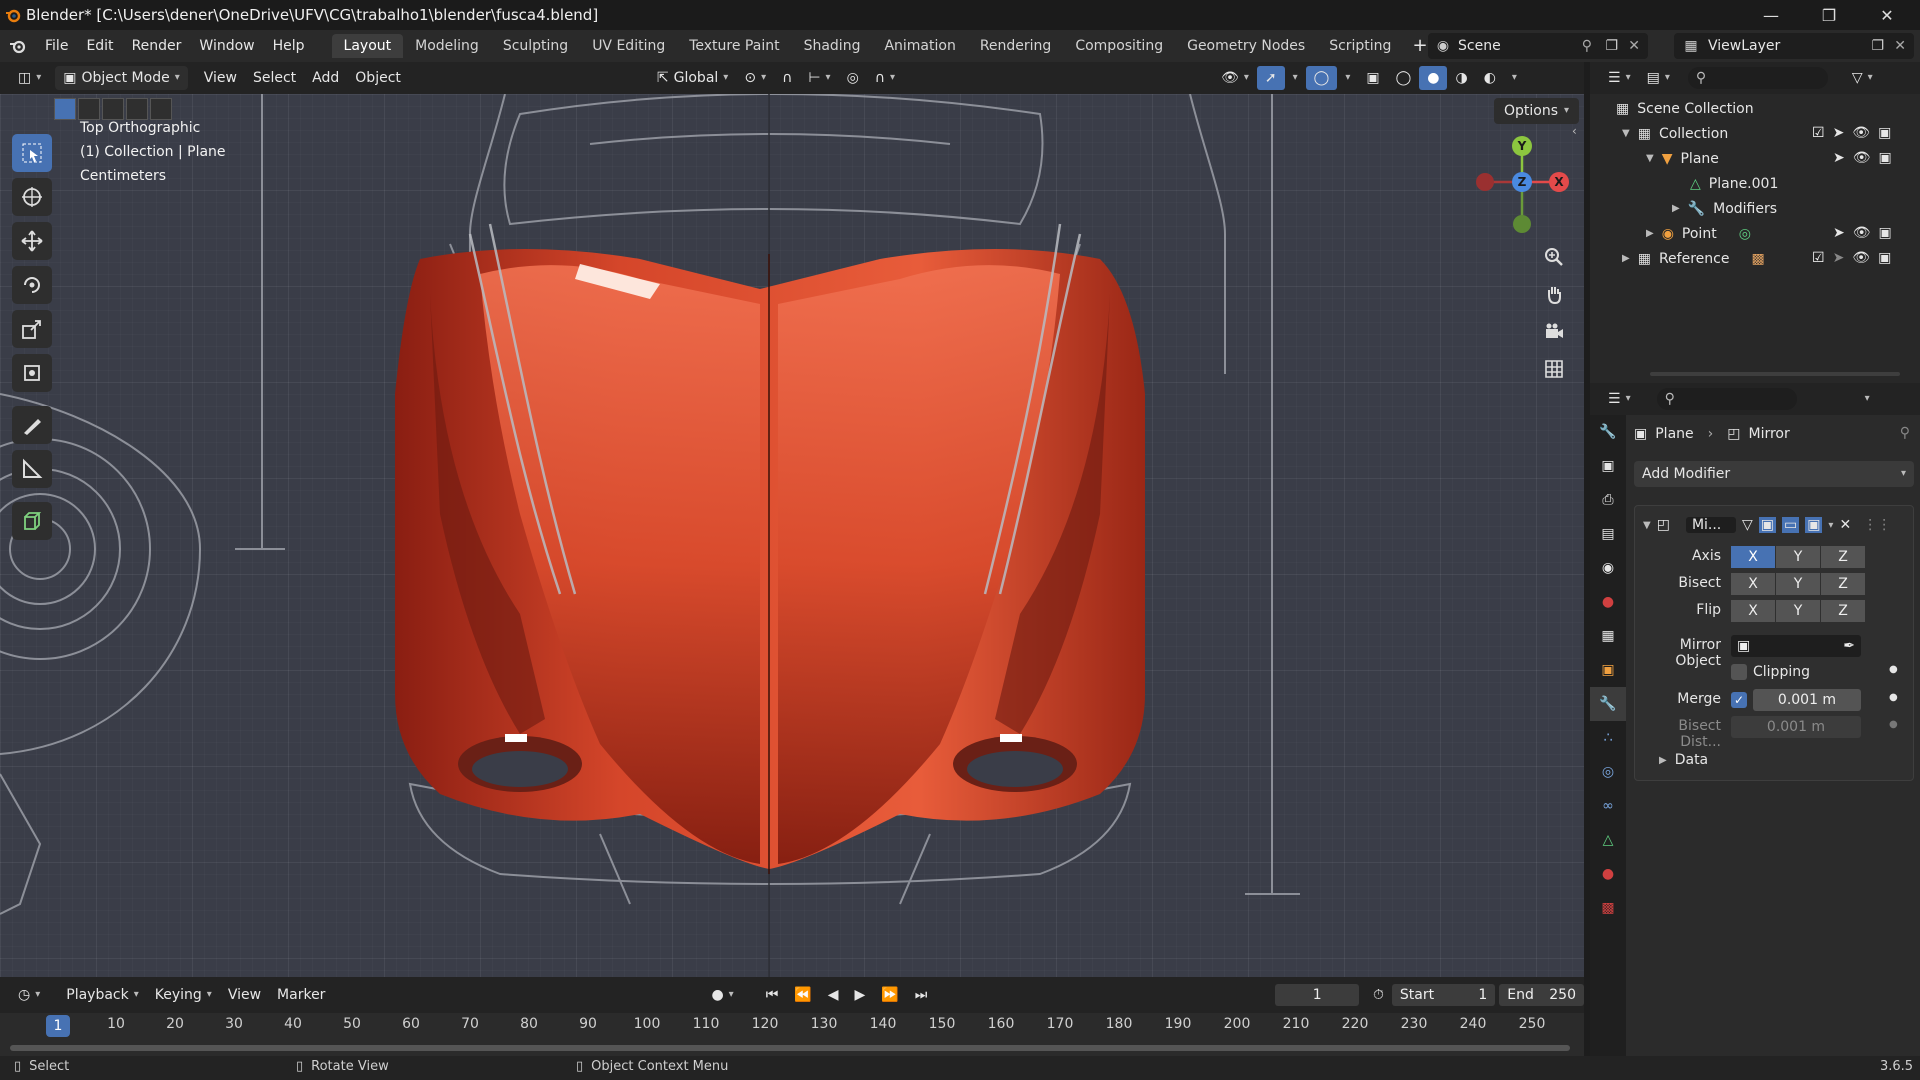 The width and height of the screenshot is (1920, 1080). What do you see at coordinates (1753, 584) in the screenshot?
I see `bisect-x-toggle: X` at bounding box center [1753, 584].